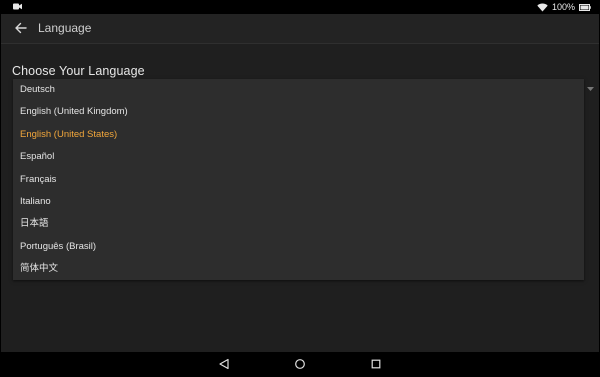  Describe the element at coordinates (585, 7) in the screenshot. I see `battery-icon` at that location.